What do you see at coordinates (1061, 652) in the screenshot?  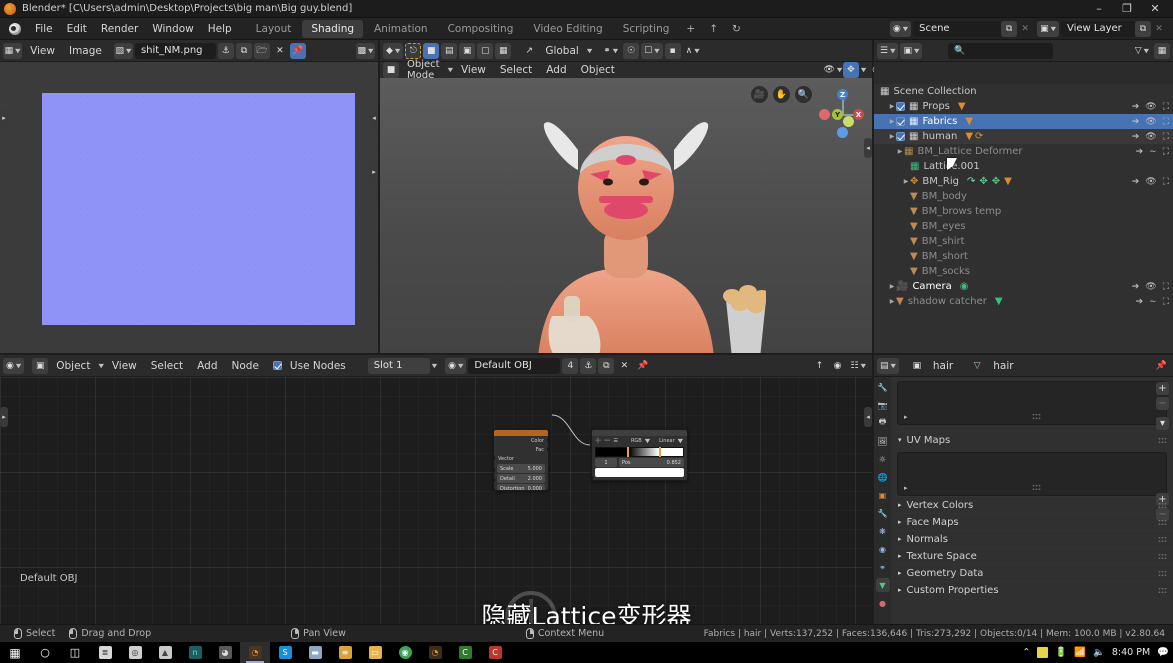 I see `battery-icon: 🔋` at bounding box center [1061, 652].